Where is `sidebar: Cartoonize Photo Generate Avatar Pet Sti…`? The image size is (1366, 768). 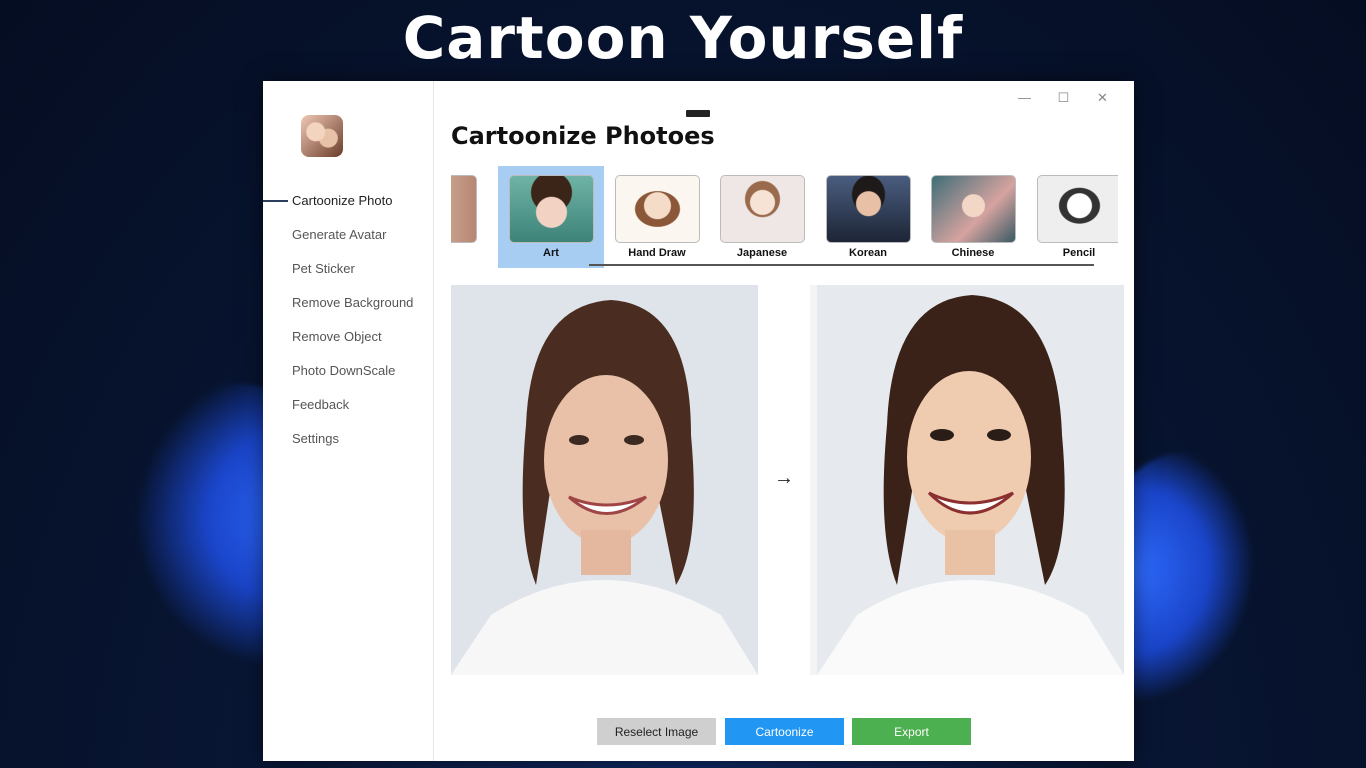
sidebar: Cartoonize Photo Generate Avatar Pet Sti… is located at coordinates (348, 421).